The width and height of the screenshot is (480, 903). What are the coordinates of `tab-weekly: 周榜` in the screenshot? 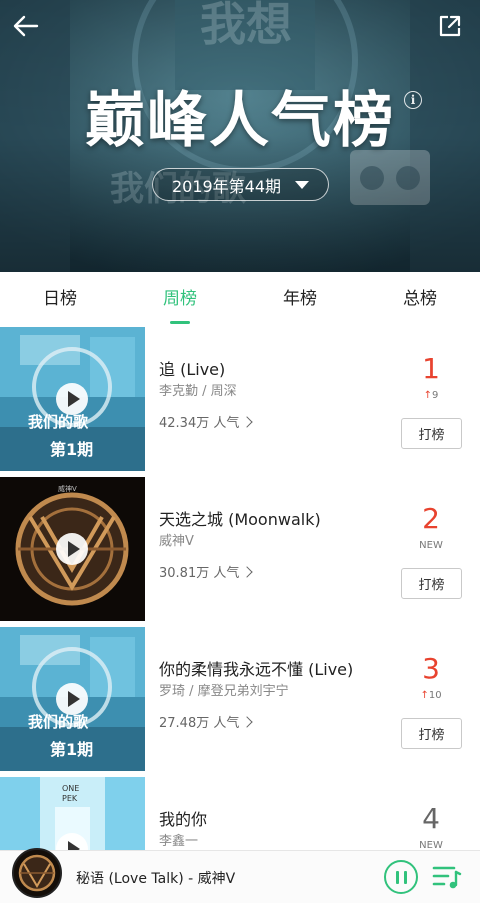 It's located at (180, 298).